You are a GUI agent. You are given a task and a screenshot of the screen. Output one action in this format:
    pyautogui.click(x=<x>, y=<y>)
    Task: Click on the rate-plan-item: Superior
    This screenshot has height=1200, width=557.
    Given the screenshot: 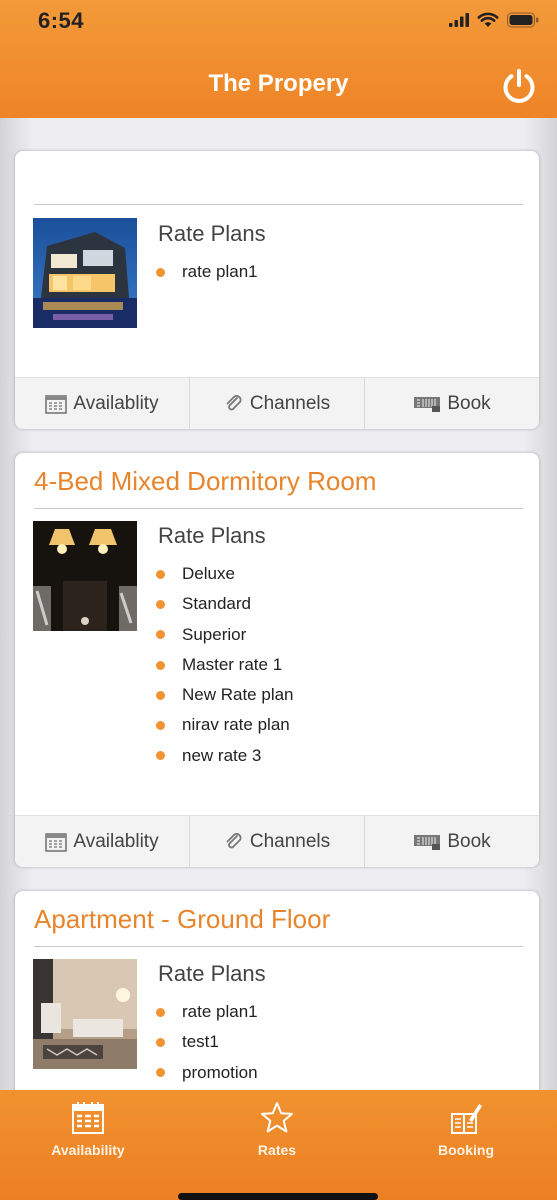 What is the action you would take?
    pyautogui.click(x=224, y=635)
    